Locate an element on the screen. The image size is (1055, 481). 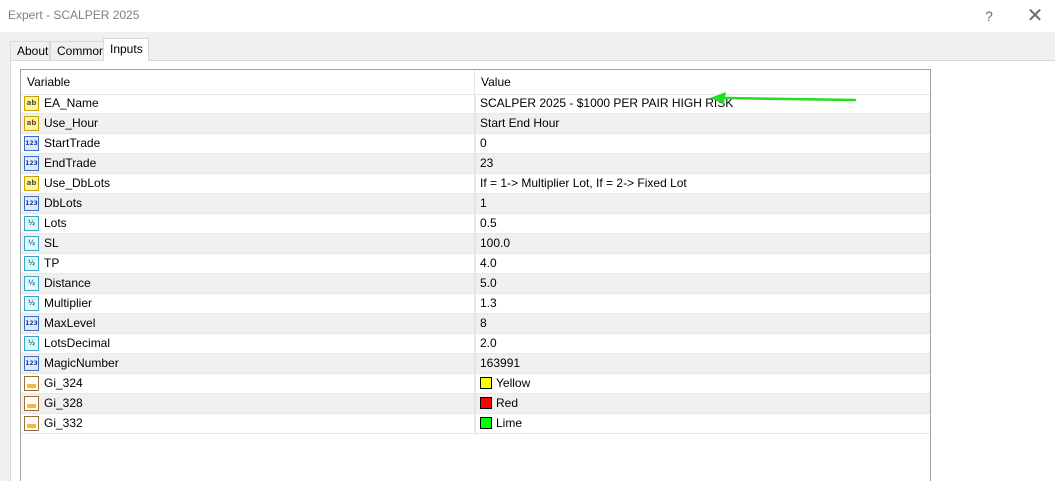
column-separator is located at coordinates (474, 82).